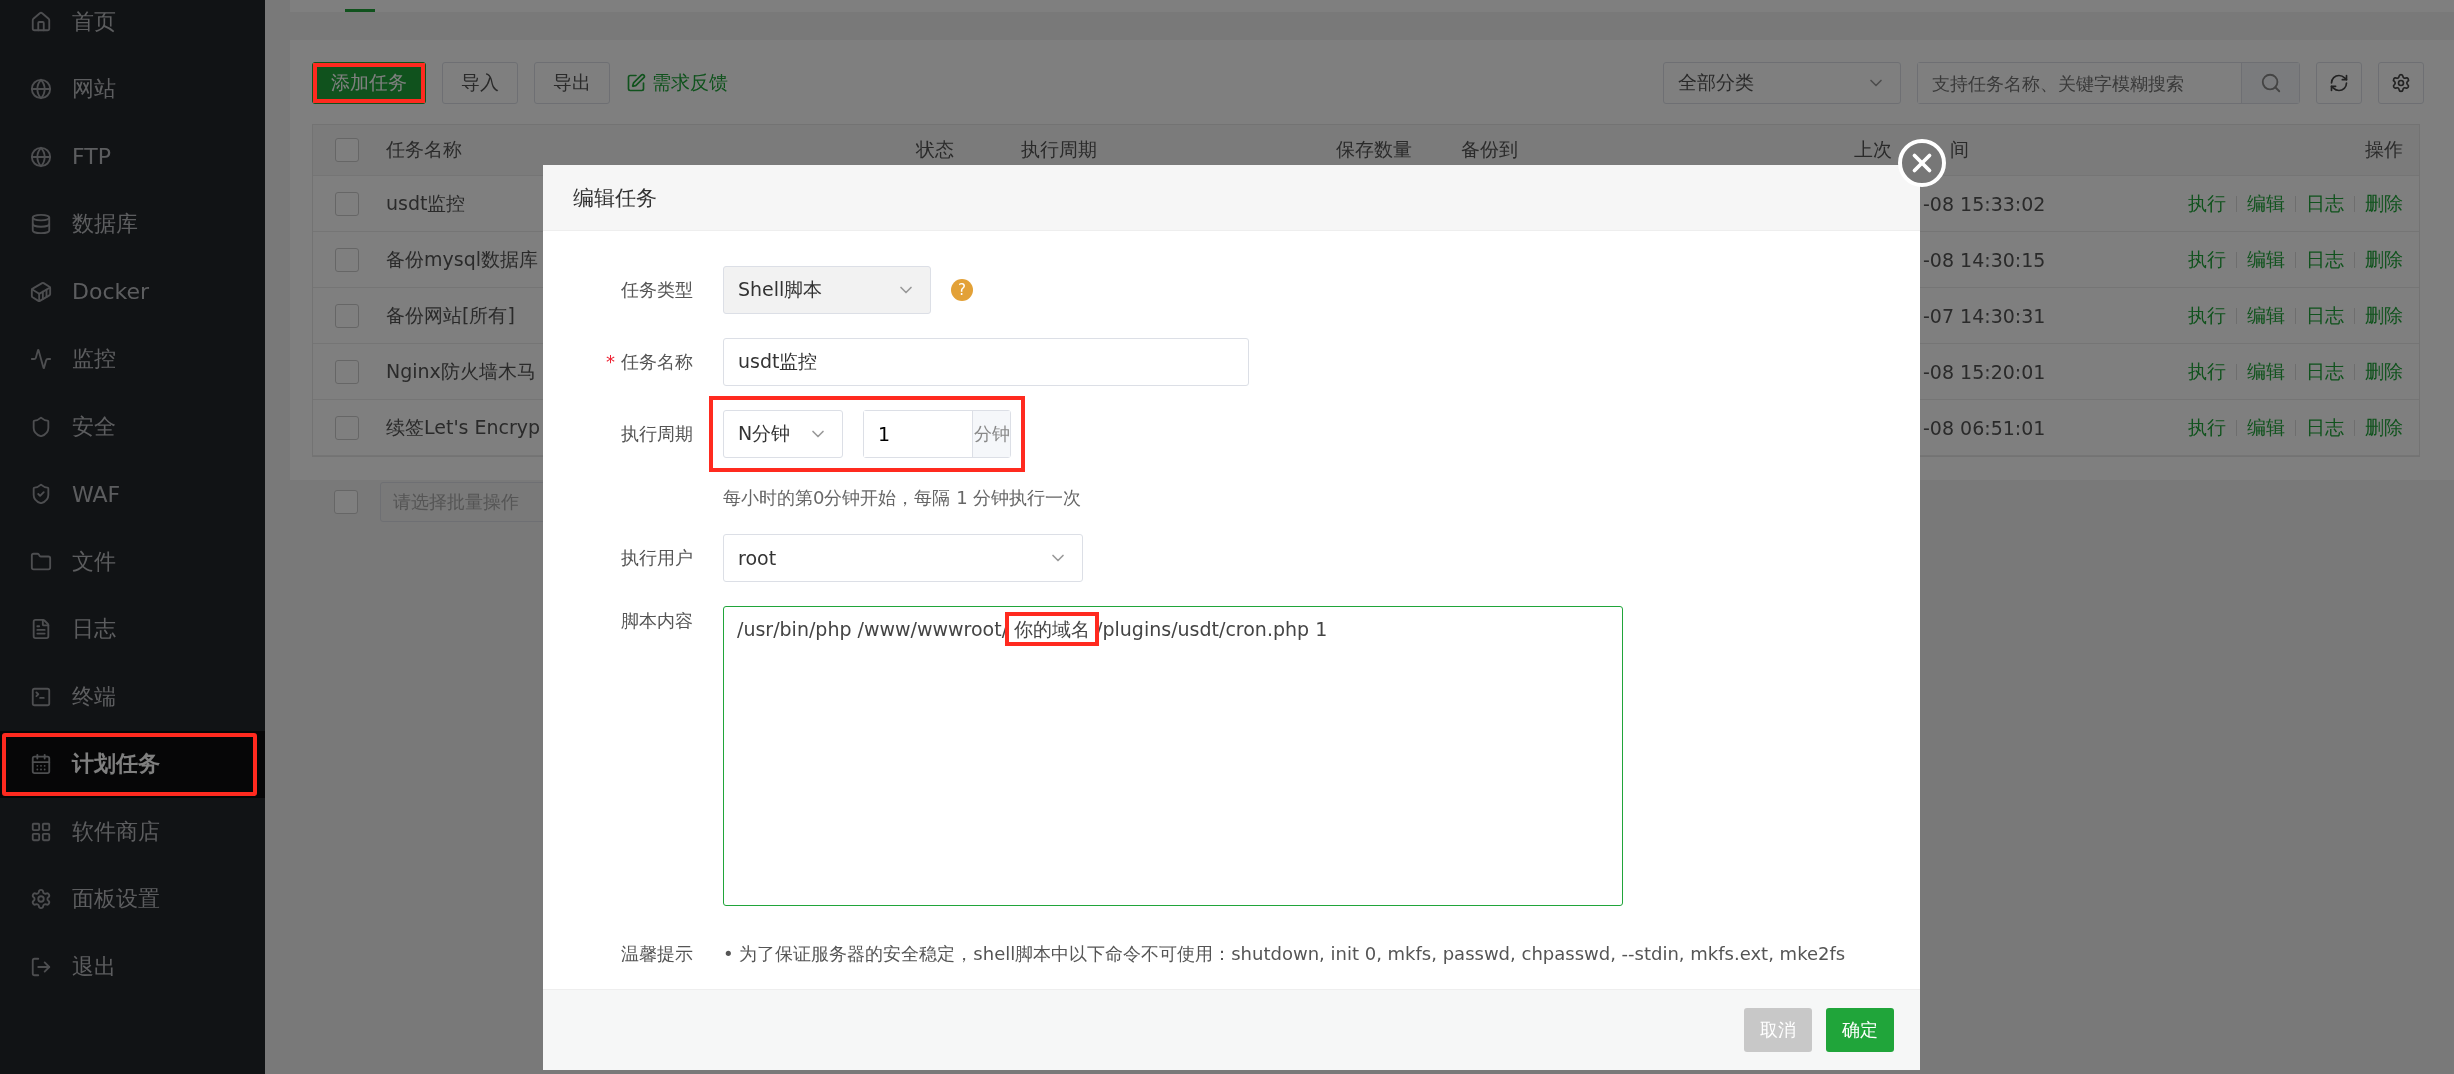 This screenshot has height=1074, width=2454. Describe the element at coordinates (132, 359) in the screenshot. I see `sidebar-item: 监控` at that location.